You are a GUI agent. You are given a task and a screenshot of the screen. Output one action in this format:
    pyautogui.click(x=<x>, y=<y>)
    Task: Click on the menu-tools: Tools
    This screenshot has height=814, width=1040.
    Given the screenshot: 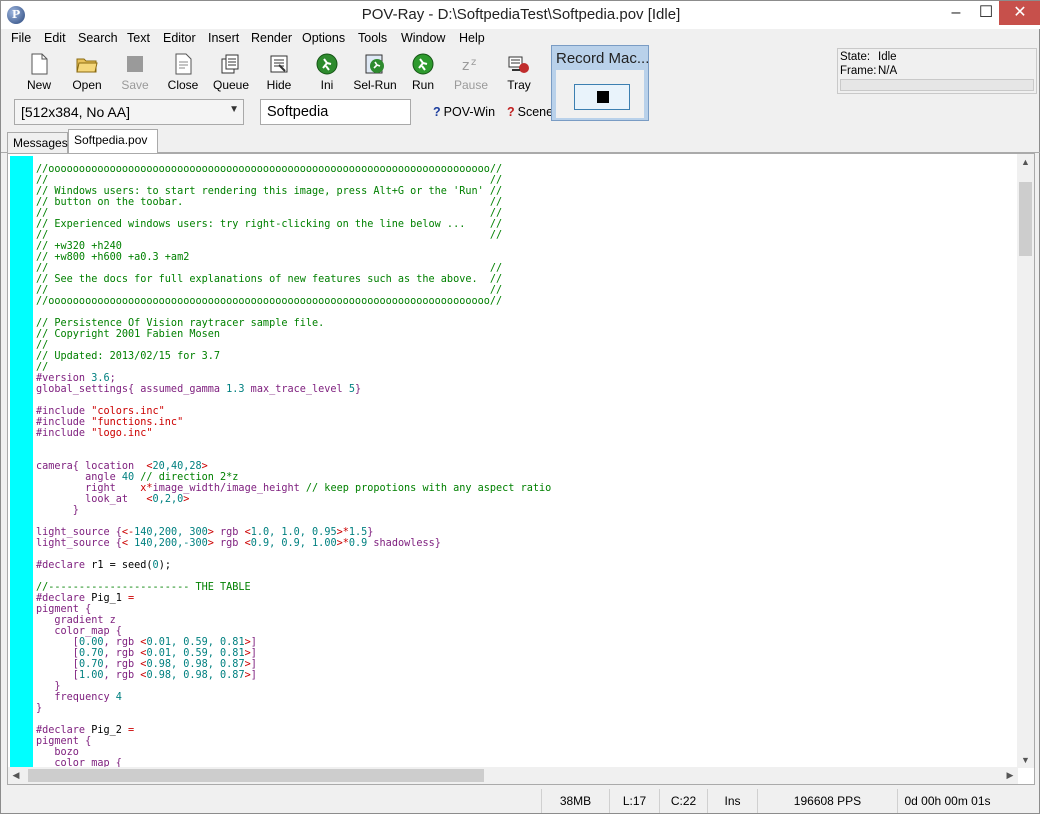 What is the action you would take?
    pyautogui.click(x=372, y=38)
    